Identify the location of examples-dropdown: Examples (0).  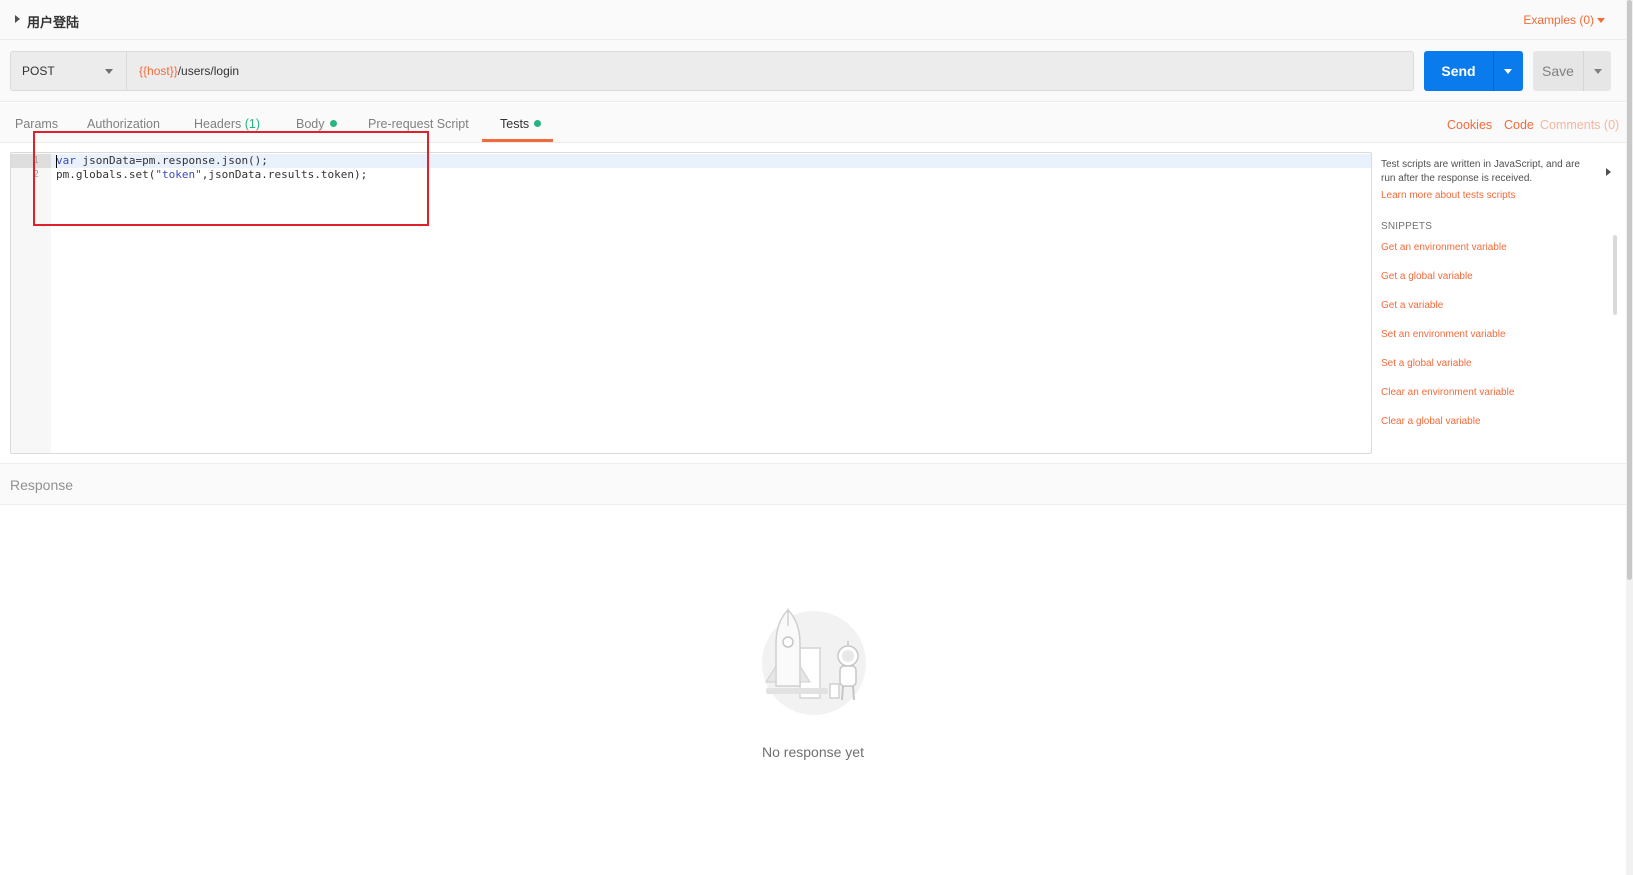
(1558, 20).